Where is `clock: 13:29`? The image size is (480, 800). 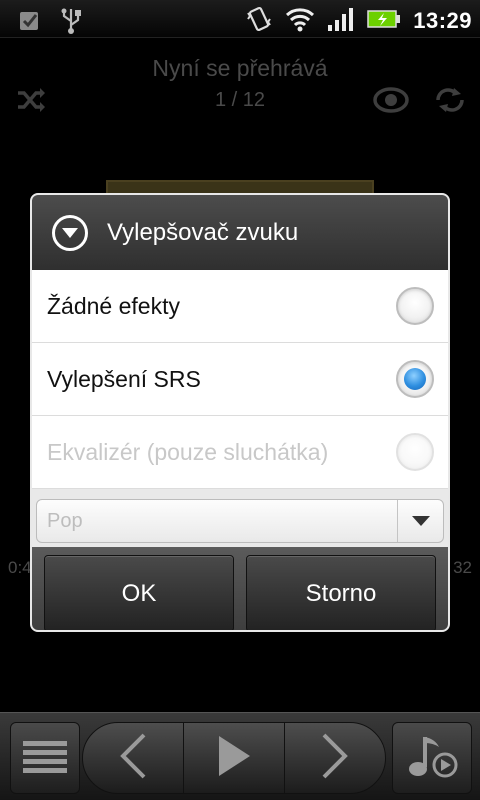 clock: 13:29 is located at coordinates (442, 20).